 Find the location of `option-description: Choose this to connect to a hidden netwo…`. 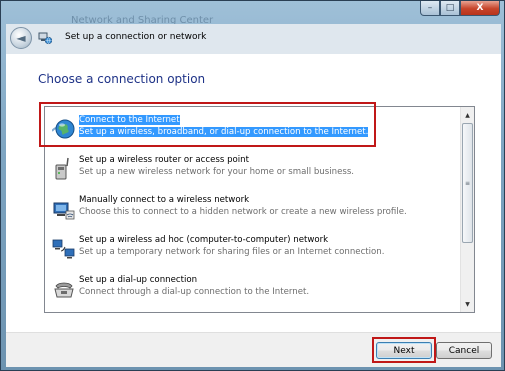

option-description: Choose this to connect to a hidden netwo… is located at coordinates (243, 212).